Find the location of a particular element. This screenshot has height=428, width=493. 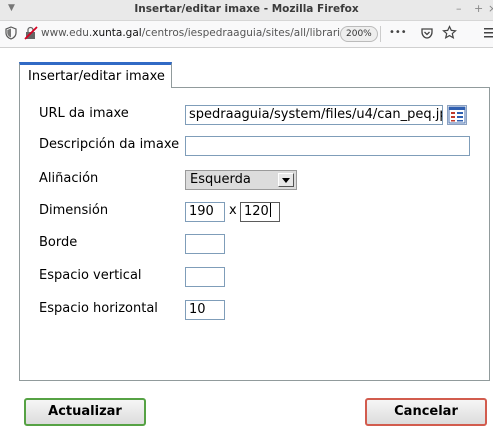

urlbar-separator is located at coordinates (380, 34).